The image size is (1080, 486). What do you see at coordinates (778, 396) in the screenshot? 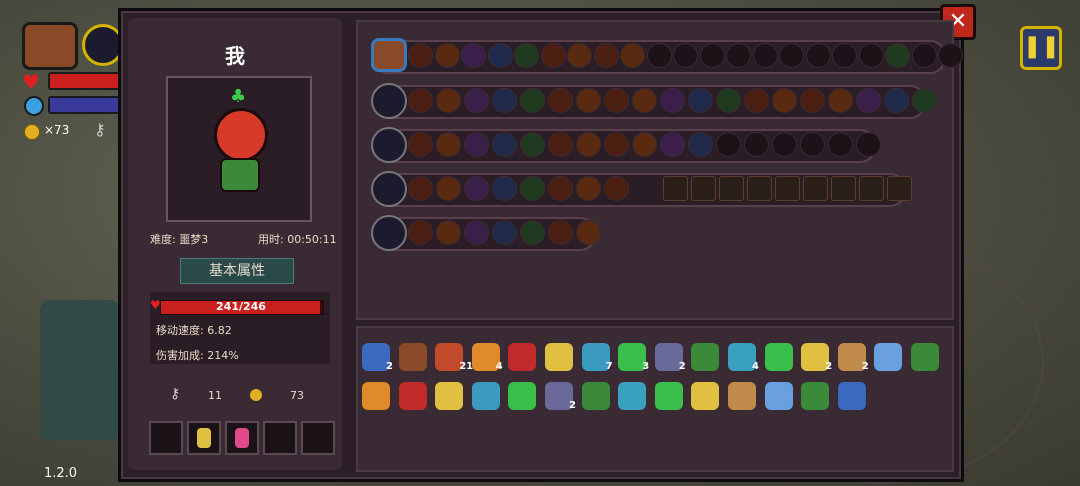
I see `bread-icon` at bounding box center [778, 396].